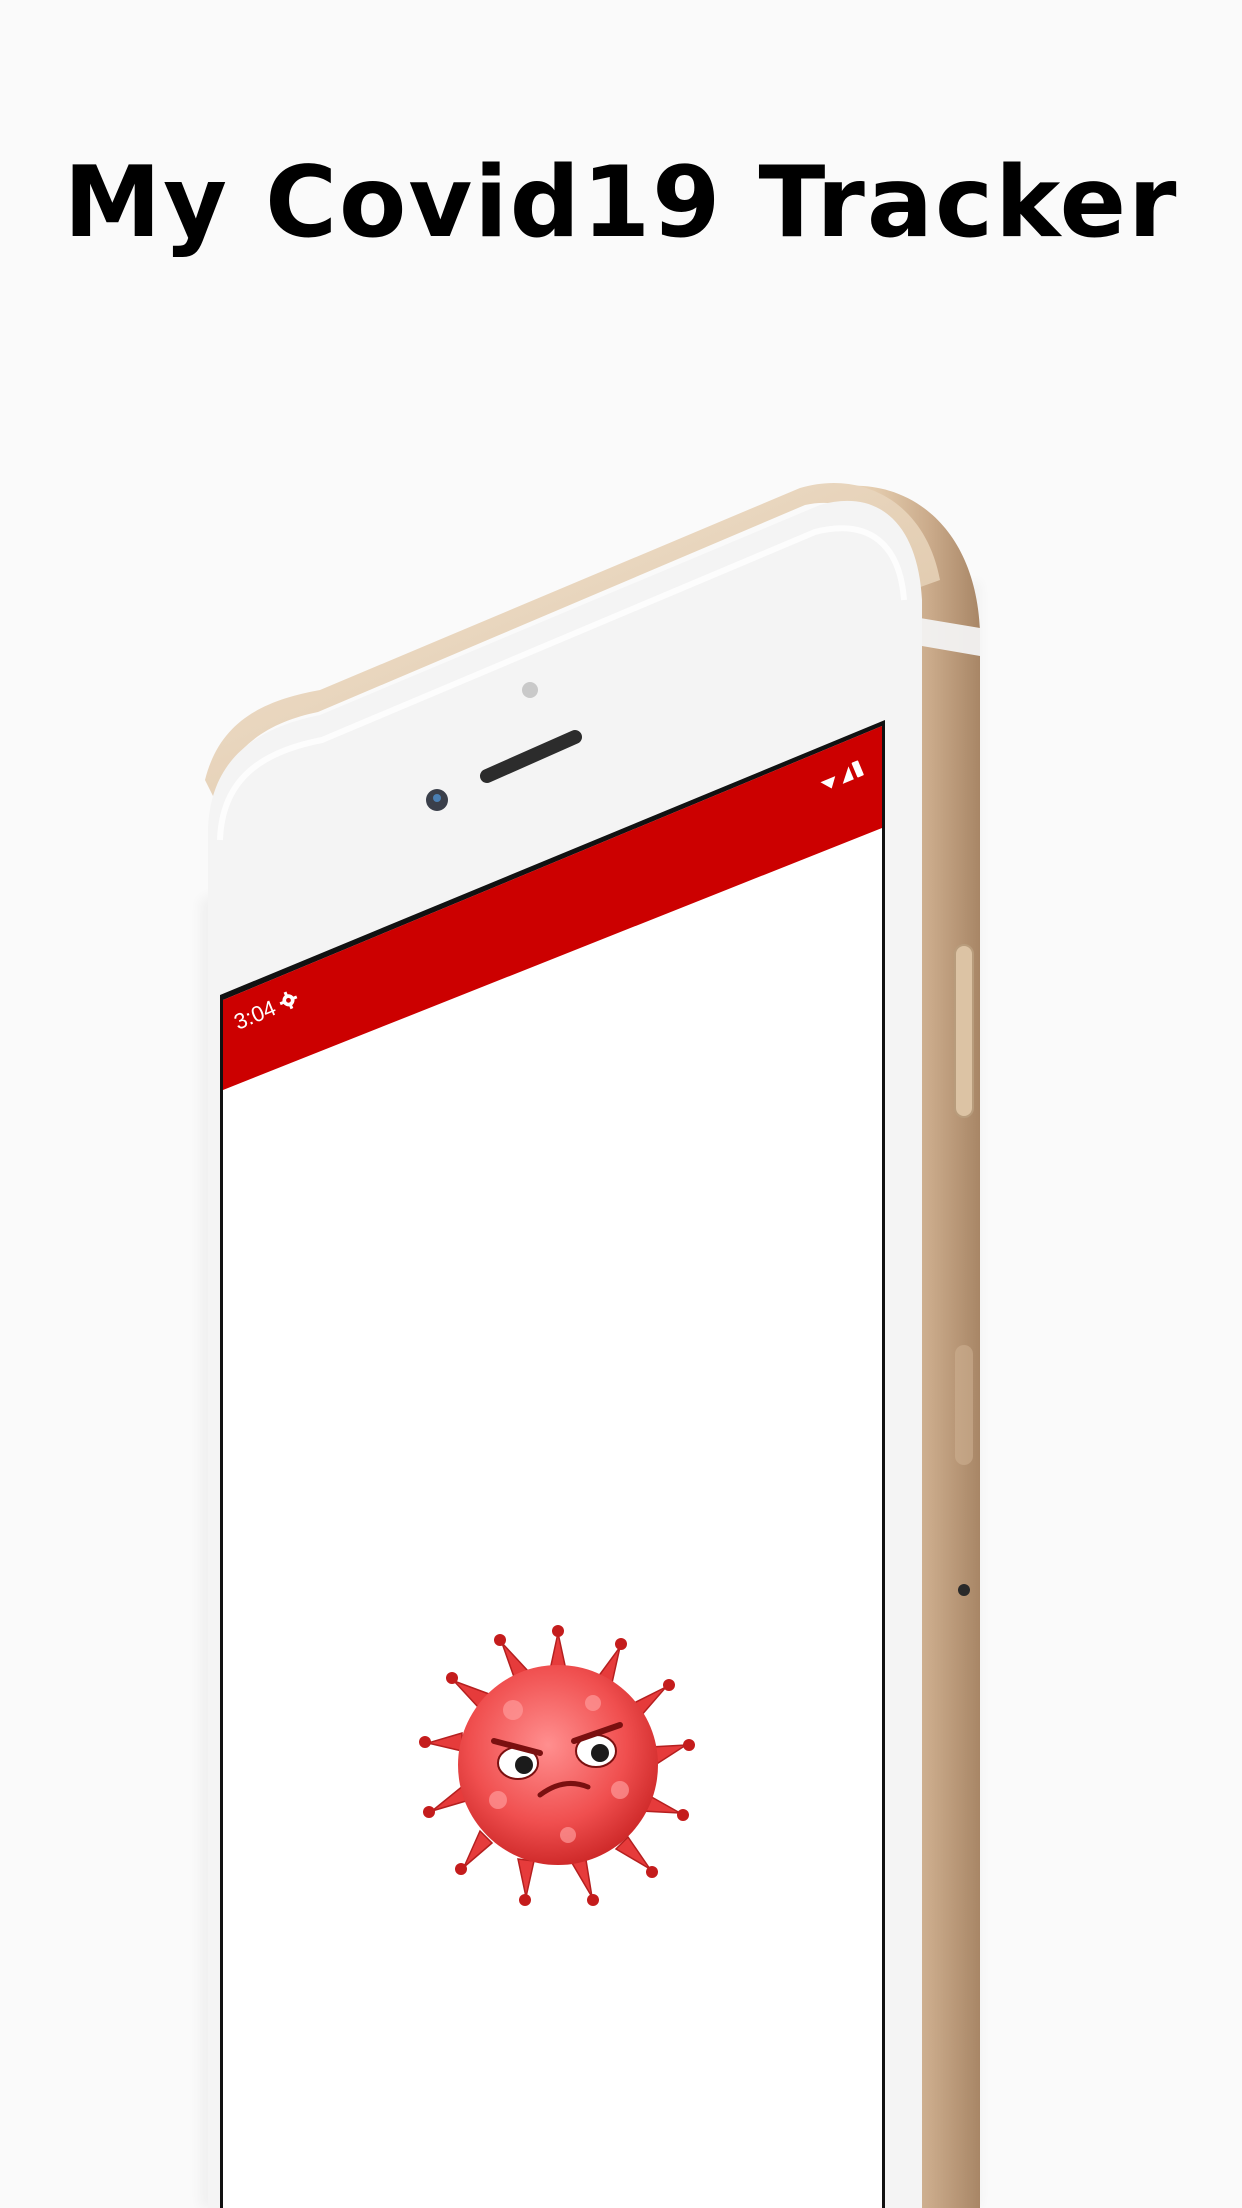 This screenshot has width=1242, height=2208. What do you see at coordinates (964, 1031) in the screenshot?
I see `side-button` at bounding box center [964, 1031].